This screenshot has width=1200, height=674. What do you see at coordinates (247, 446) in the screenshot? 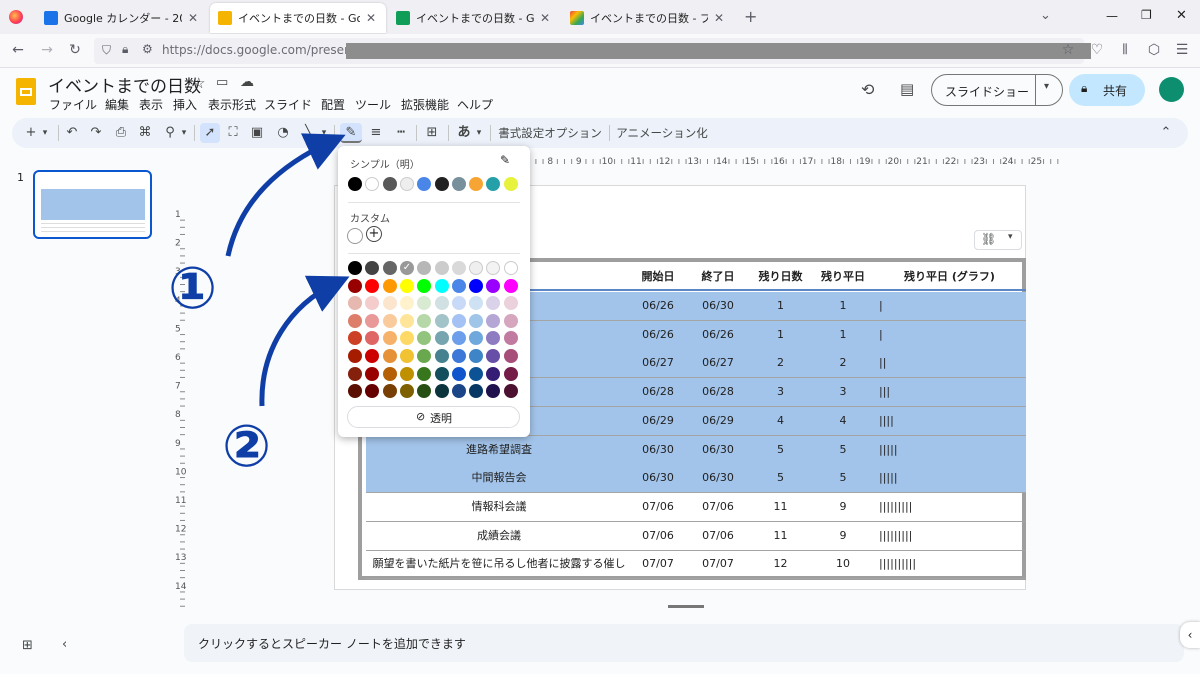
I see `step-2-marker: ②` at bounding box center [247, 446].